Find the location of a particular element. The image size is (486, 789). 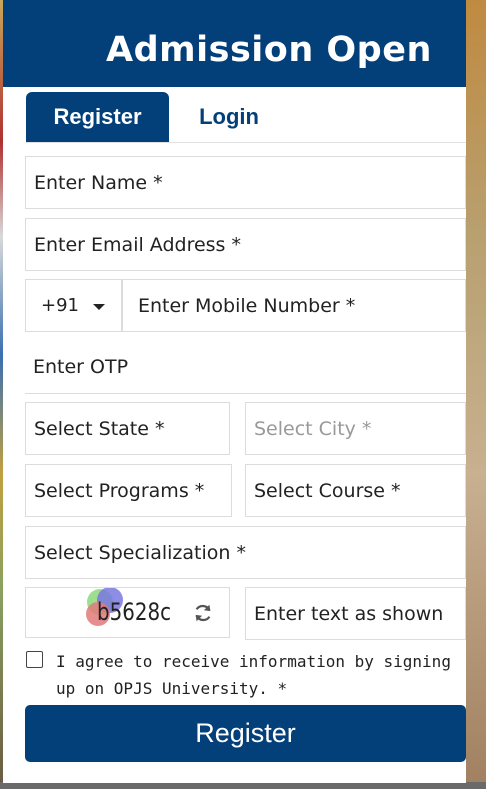

chevron-down-icon is located at coordinates (99, 307).